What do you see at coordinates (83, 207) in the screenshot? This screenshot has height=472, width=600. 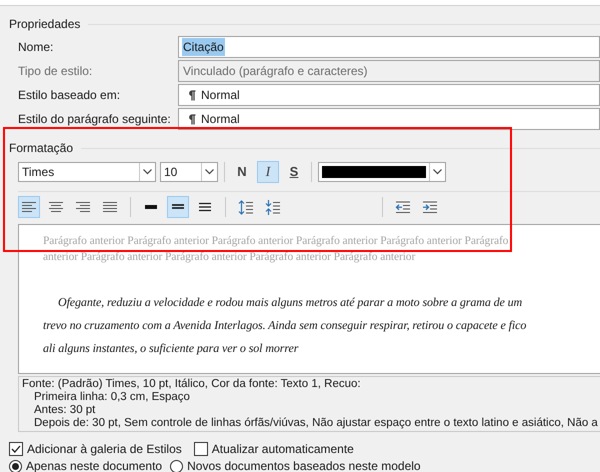 I see `align-right-icon` at bounding box center [83, 207].